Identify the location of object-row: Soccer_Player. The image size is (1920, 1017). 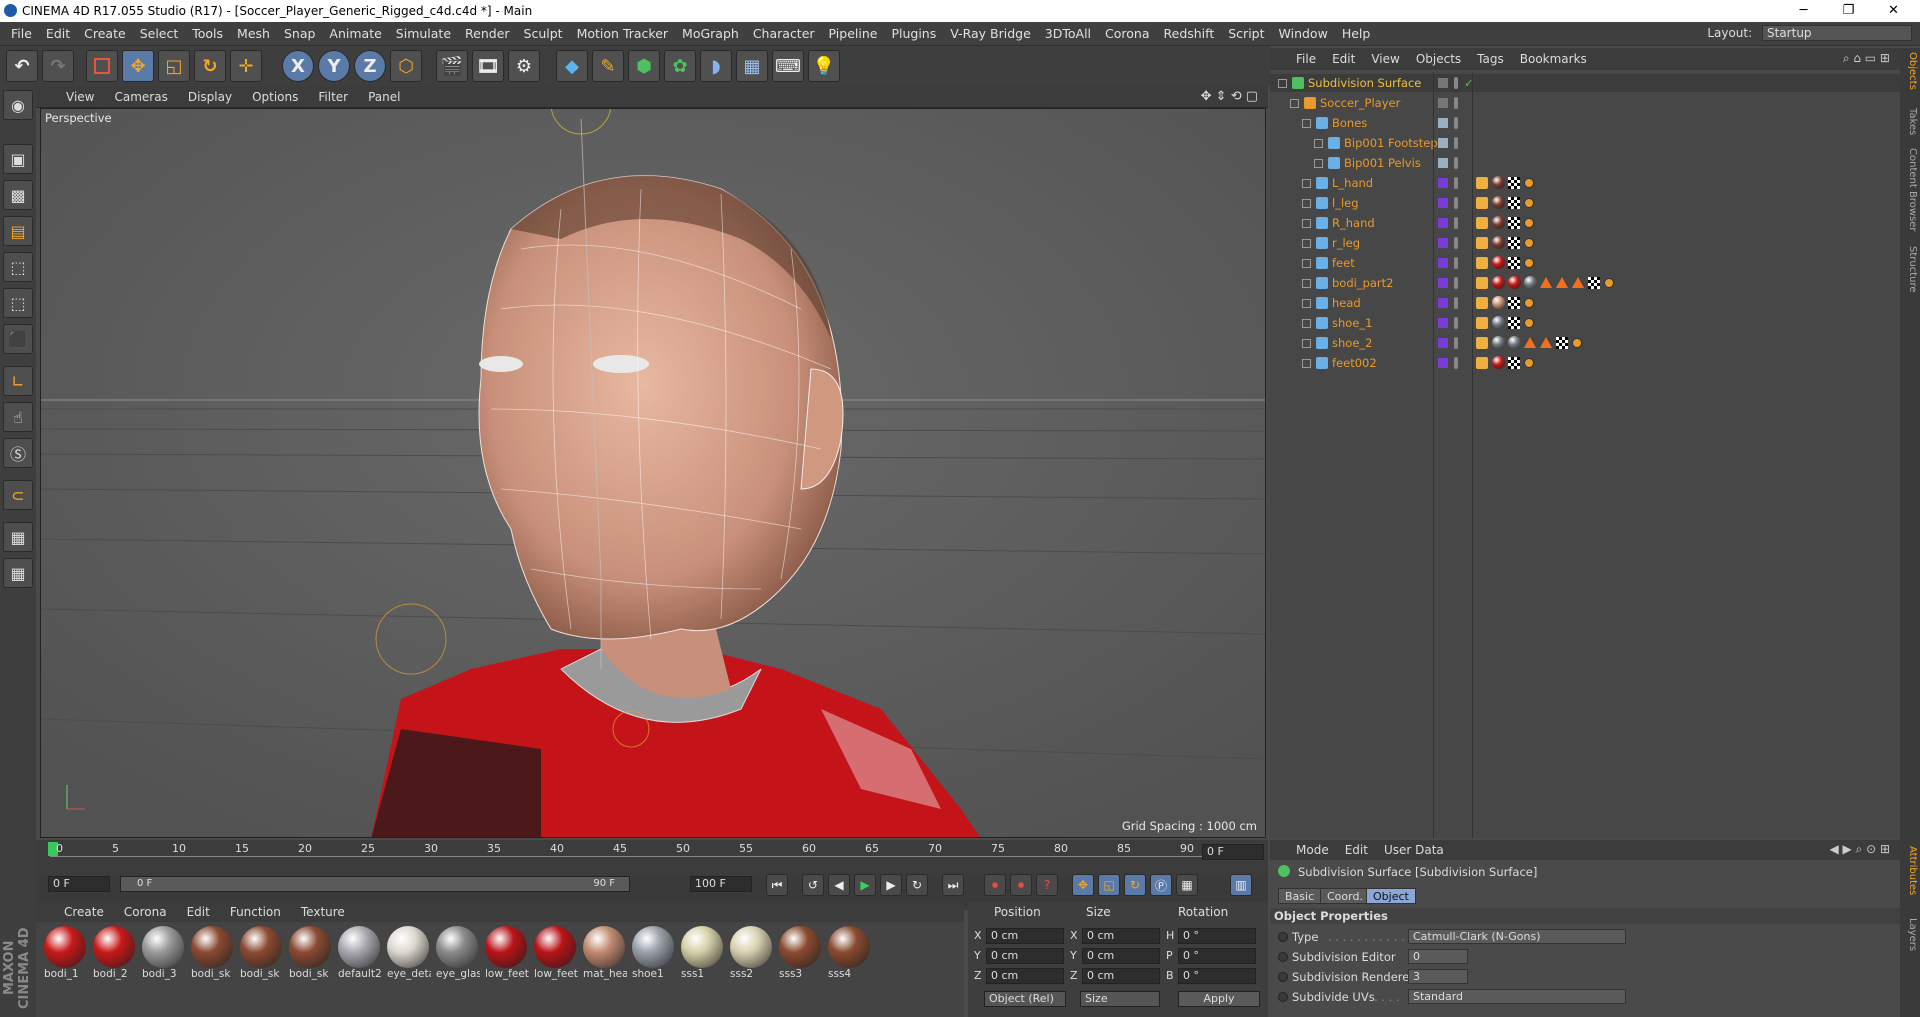
(1585, 103).